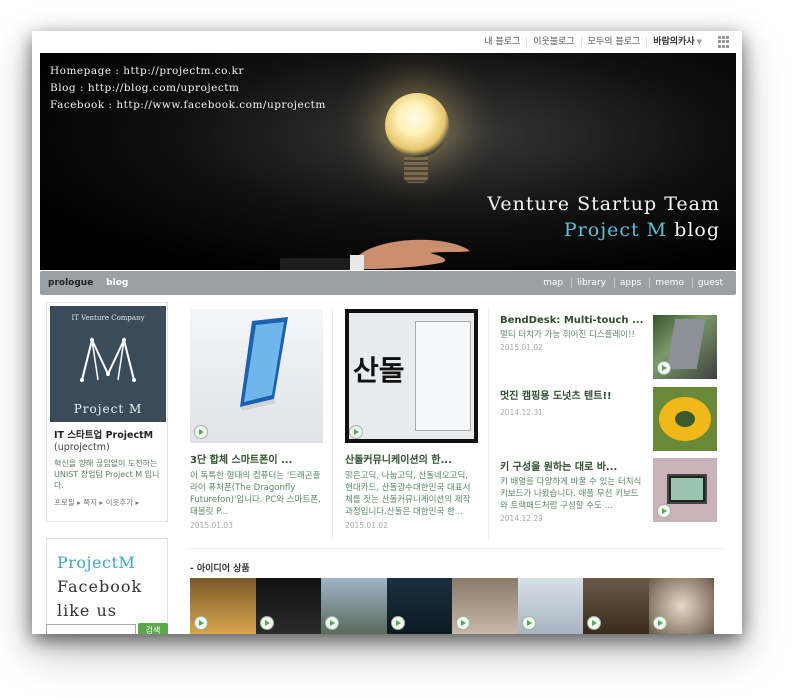  Describe the element at coordinates (147, 71) in the screenshot. I see `homepage-link-text: Homepage : http://projectm.co.kr` at that location.